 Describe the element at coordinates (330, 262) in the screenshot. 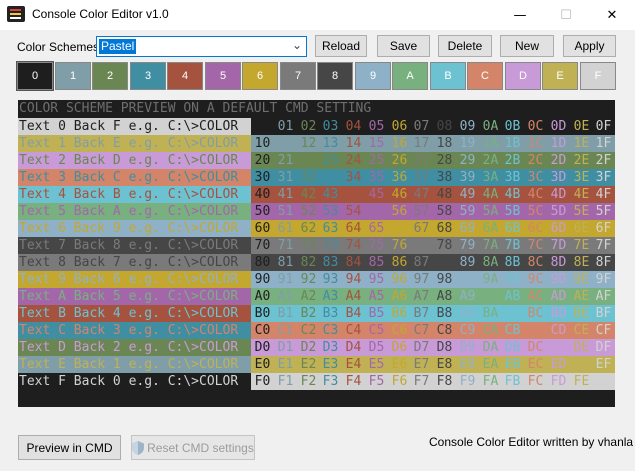

I see `preview-color-cell: 83` at that location.